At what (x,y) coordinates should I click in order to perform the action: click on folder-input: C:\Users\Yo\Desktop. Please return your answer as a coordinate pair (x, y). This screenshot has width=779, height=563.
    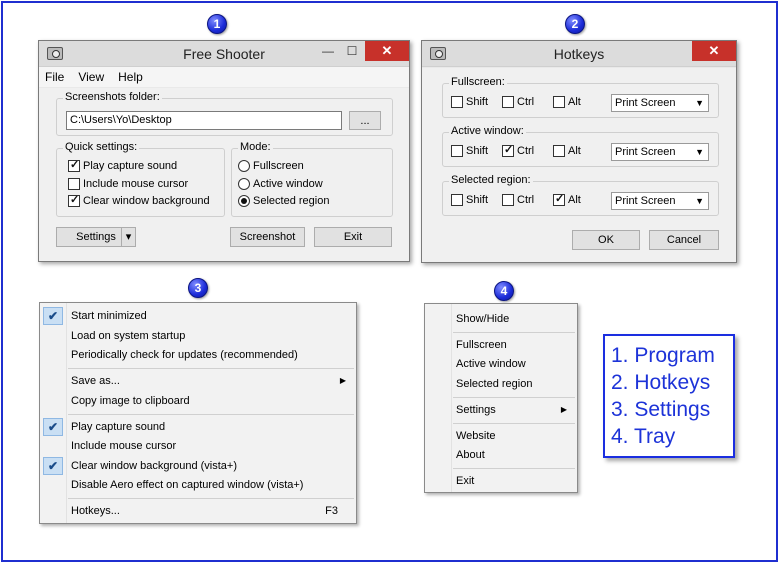
    Looking at the image, I should click on (204, 120).